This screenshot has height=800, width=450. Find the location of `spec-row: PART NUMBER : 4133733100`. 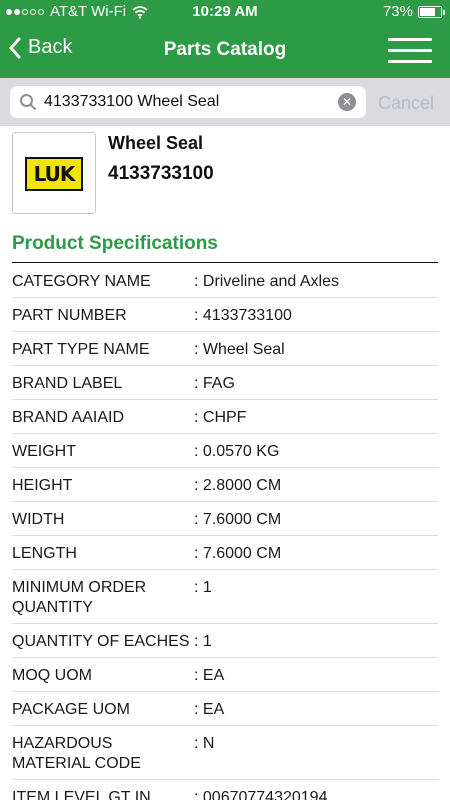

spec-row: PART NUMBER : 4133733100 is located at coordinates (225, 315).